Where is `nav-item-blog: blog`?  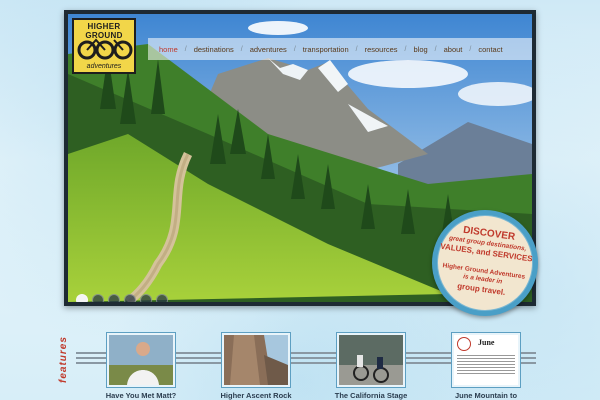
nav-item-blog: blog is located at coordinates (420, 49).